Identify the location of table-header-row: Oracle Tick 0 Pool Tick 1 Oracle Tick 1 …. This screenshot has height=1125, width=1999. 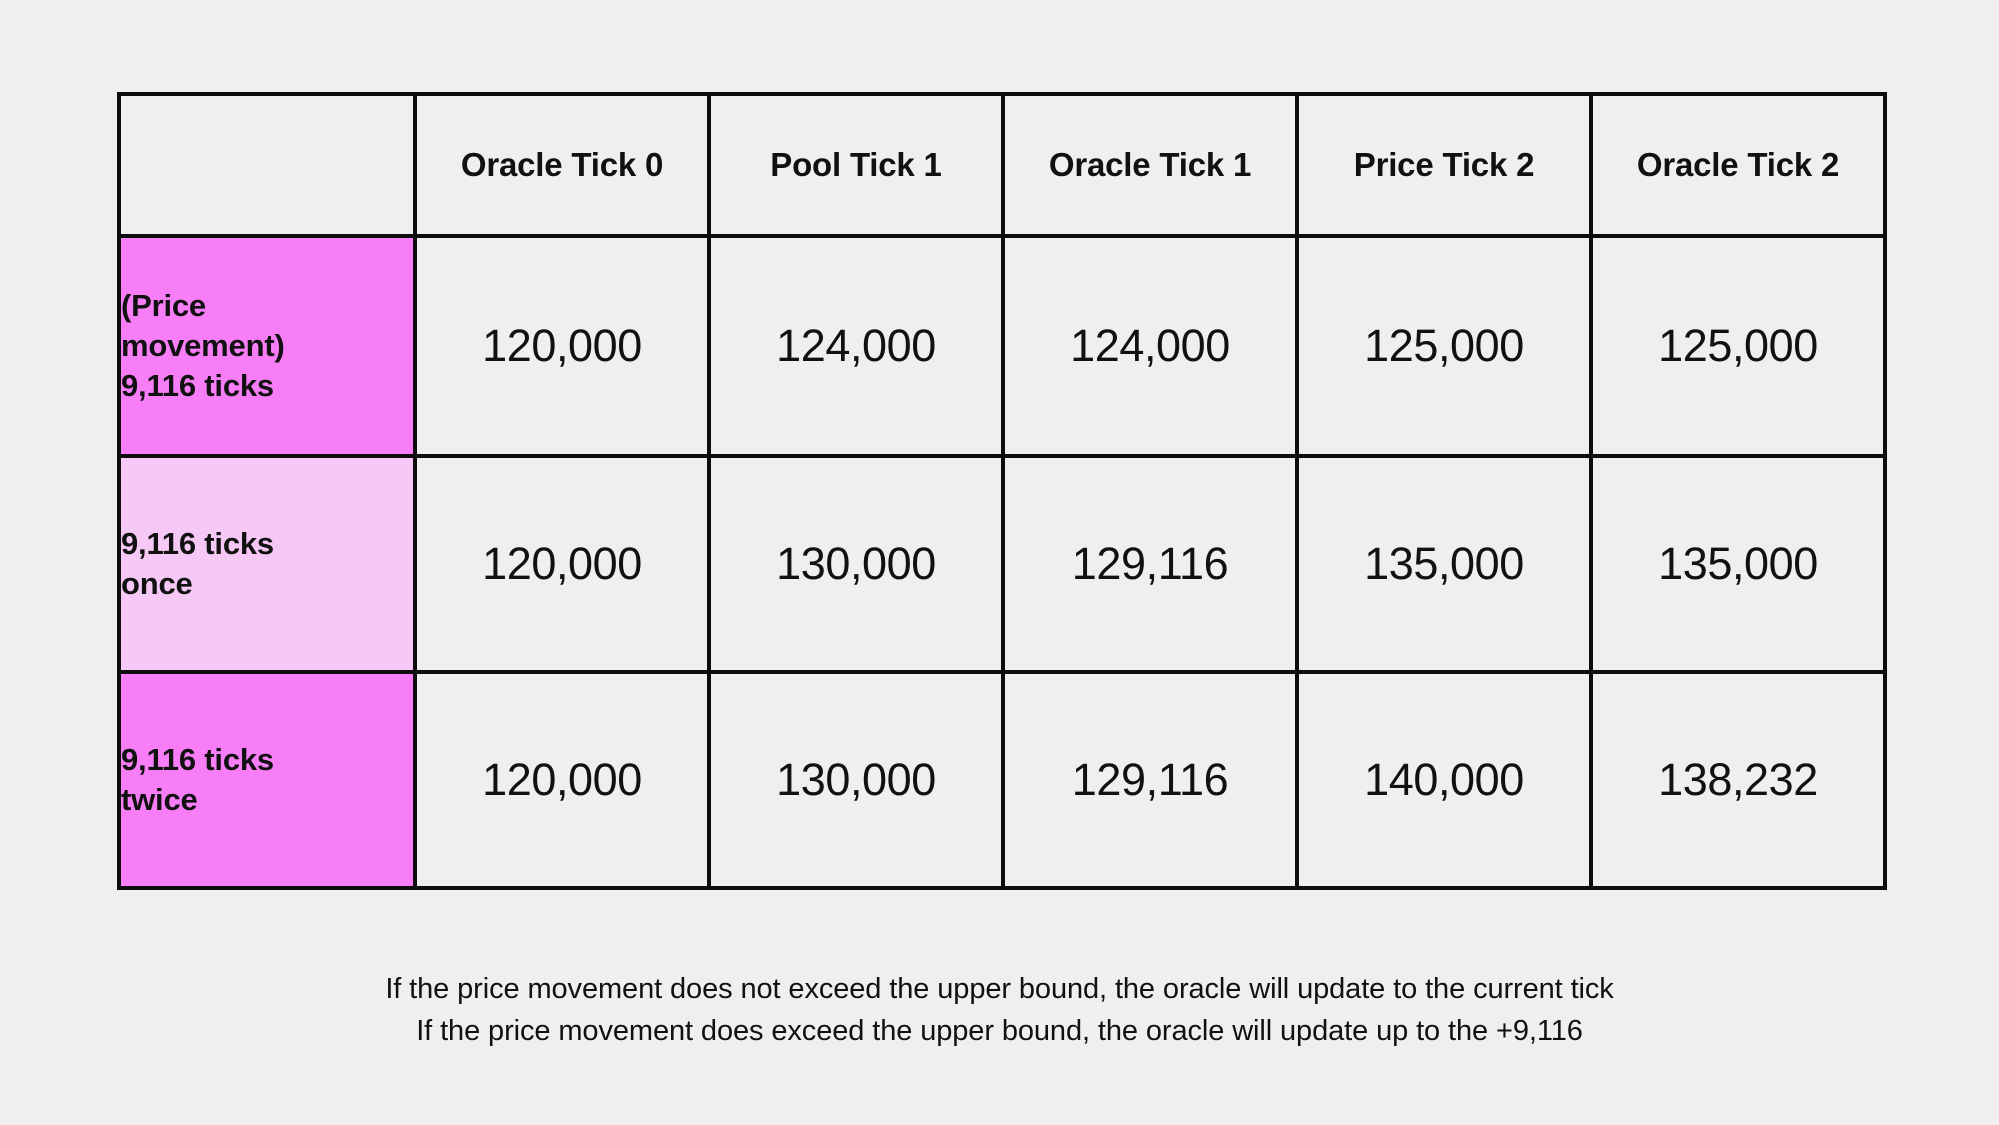
(1002, 165).